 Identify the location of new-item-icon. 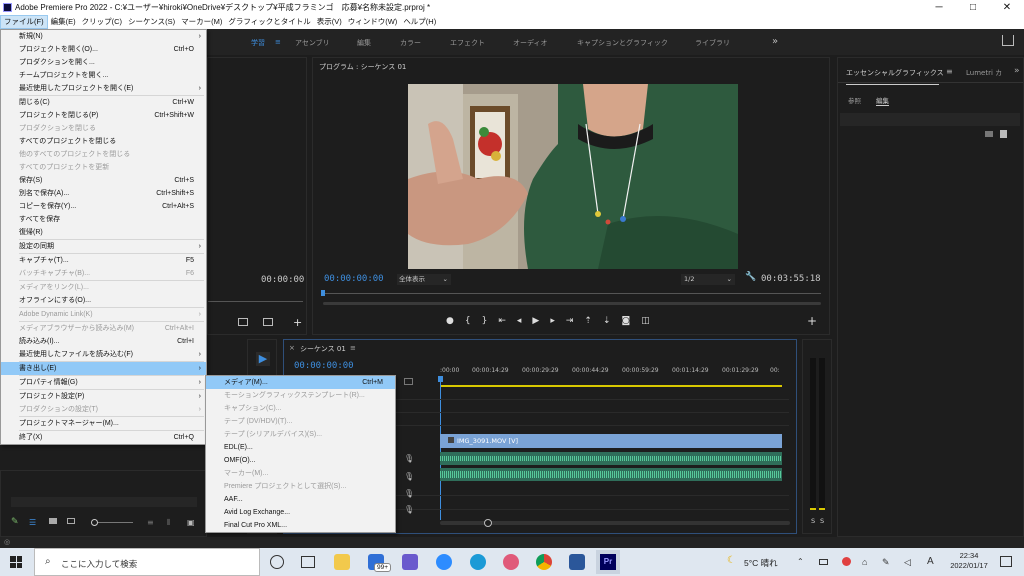
(1003, 134).